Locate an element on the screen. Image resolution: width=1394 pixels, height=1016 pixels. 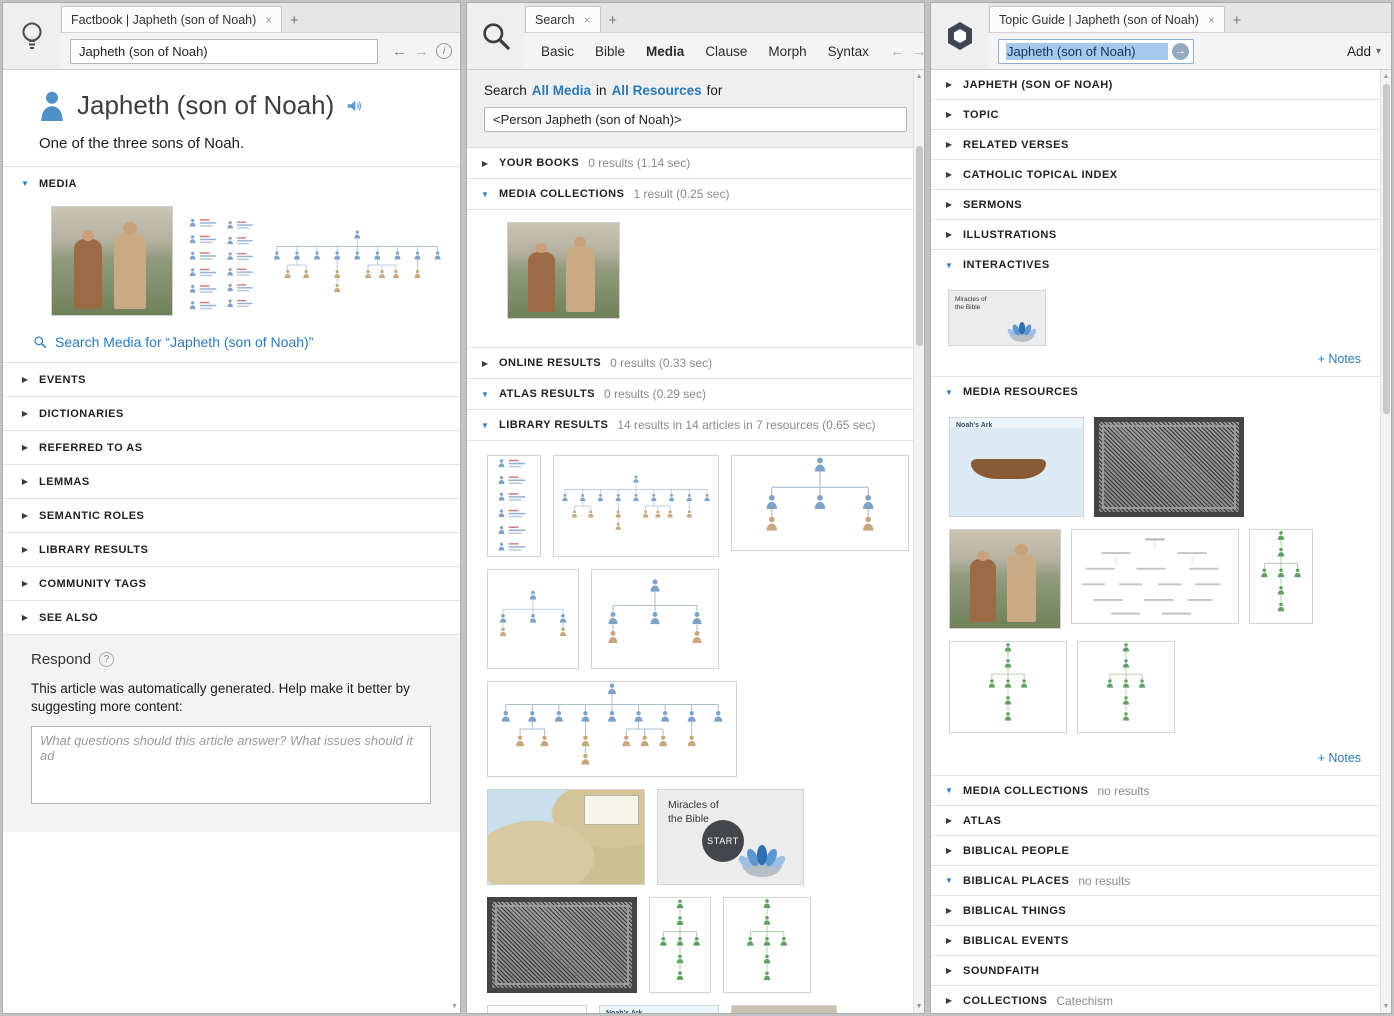
info-icon: i is located at coordinates (444, 51).